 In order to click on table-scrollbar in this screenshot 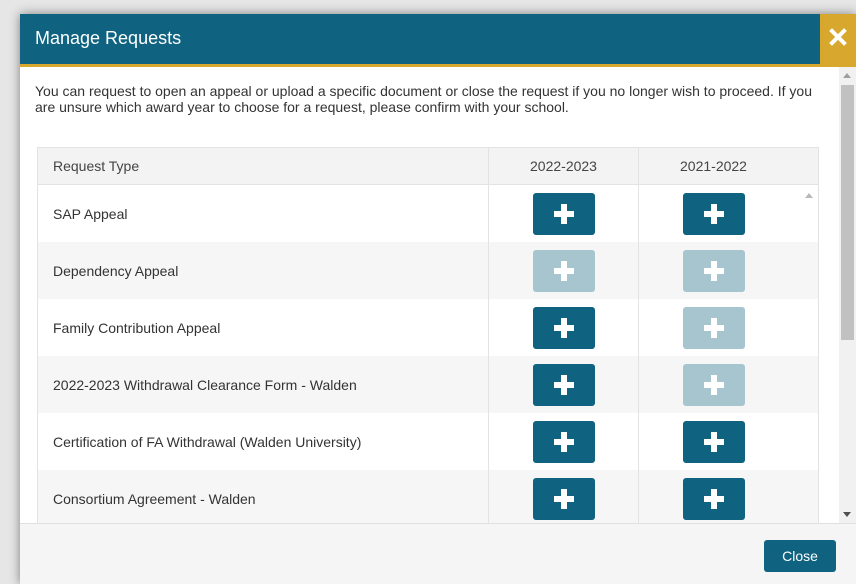, I will do `click(809, 354)`.